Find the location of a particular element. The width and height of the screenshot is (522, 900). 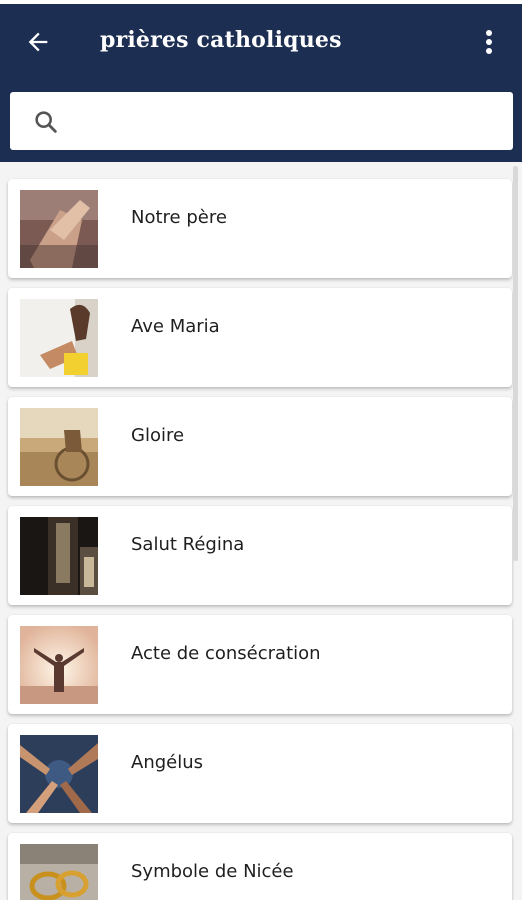

kneeling-prayer-image is located at coordinates (59, 338).